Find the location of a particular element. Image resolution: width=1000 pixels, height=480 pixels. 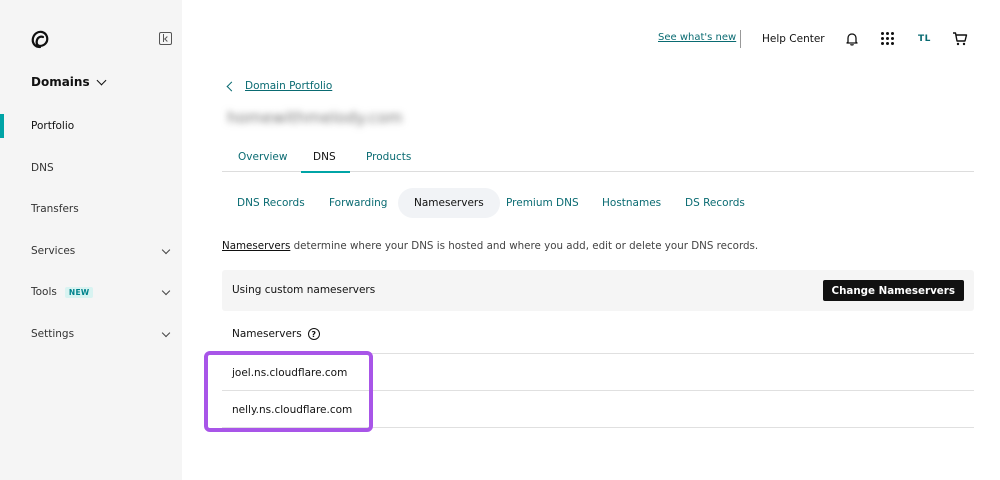

bell-icon is located at coordinates (852, 39).